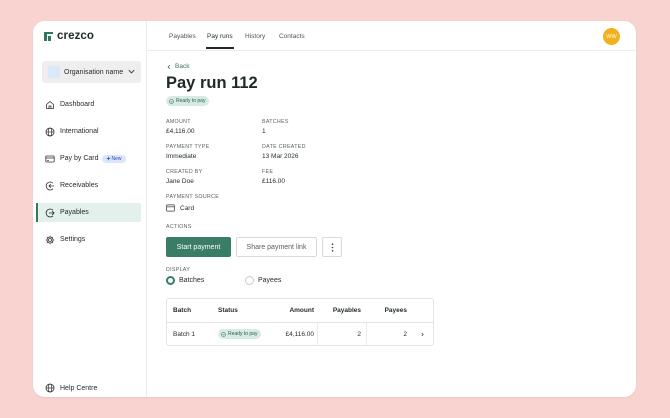 Image resolution: width=670 pixels, height=418 pixels. What do you see at coordinates (73, 239) in the screenshot?
I see `sidebar-item-label: Settings` at bounding box center [73, 239].